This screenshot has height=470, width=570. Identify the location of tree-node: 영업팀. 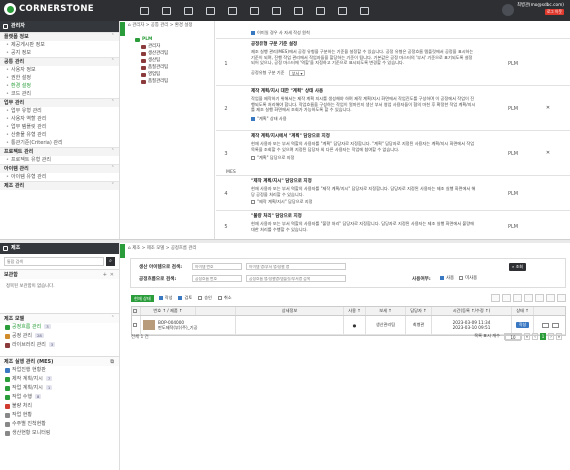
(177, 74).